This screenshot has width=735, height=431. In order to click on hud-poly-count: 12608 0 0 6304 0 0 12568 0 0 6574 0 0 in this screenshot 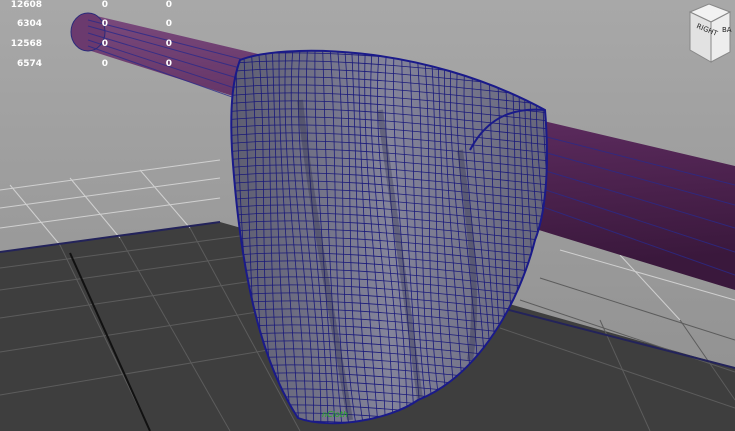, I will do `click(90, 40)`.